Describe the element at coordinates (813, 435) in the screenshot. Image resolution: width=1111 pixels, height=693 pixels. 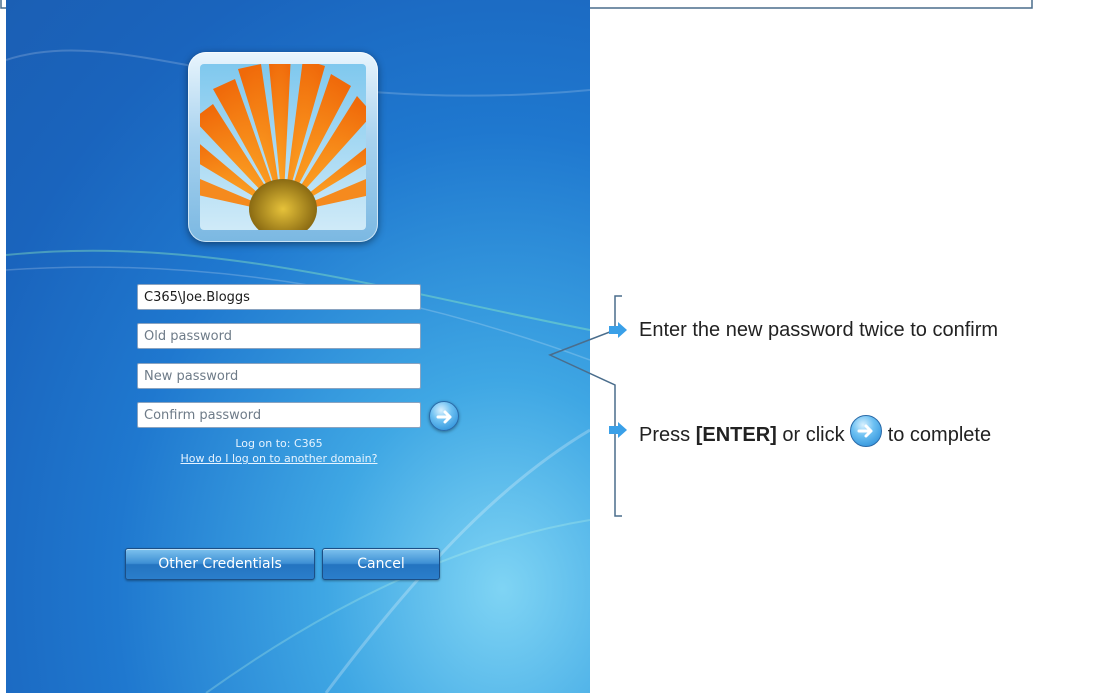
I see `instruction-mid: or click` at that location.